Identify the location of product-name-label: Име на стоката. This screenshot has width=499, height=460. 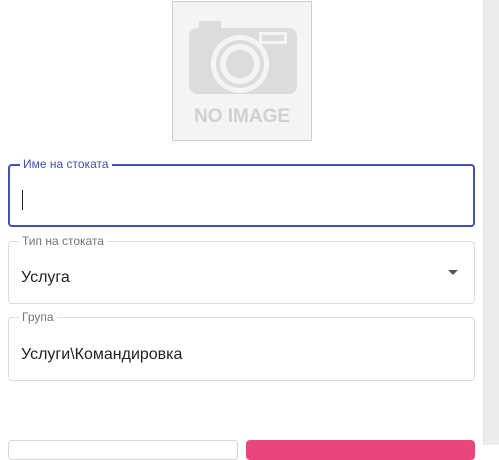
(66, 164).